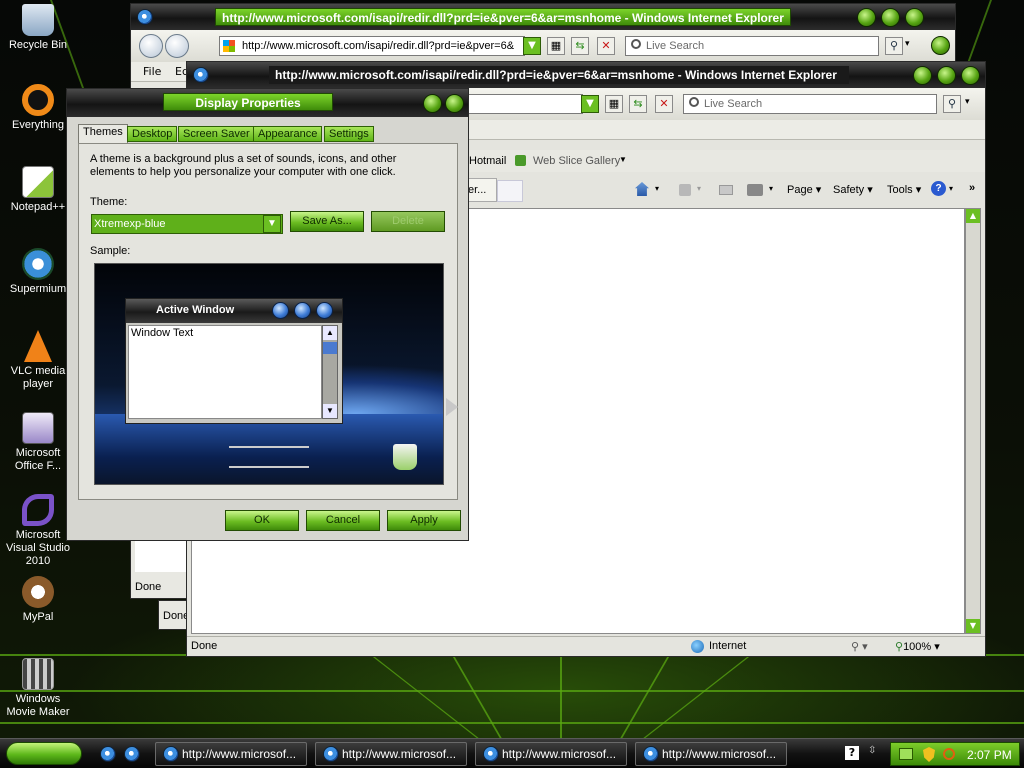 This screenshot has height=768, width=1024. What do you see at coordinates (38, 207) in the screenshot?
I see `desktop-icon-label: Notepad++` at bounding box center [38, 207].